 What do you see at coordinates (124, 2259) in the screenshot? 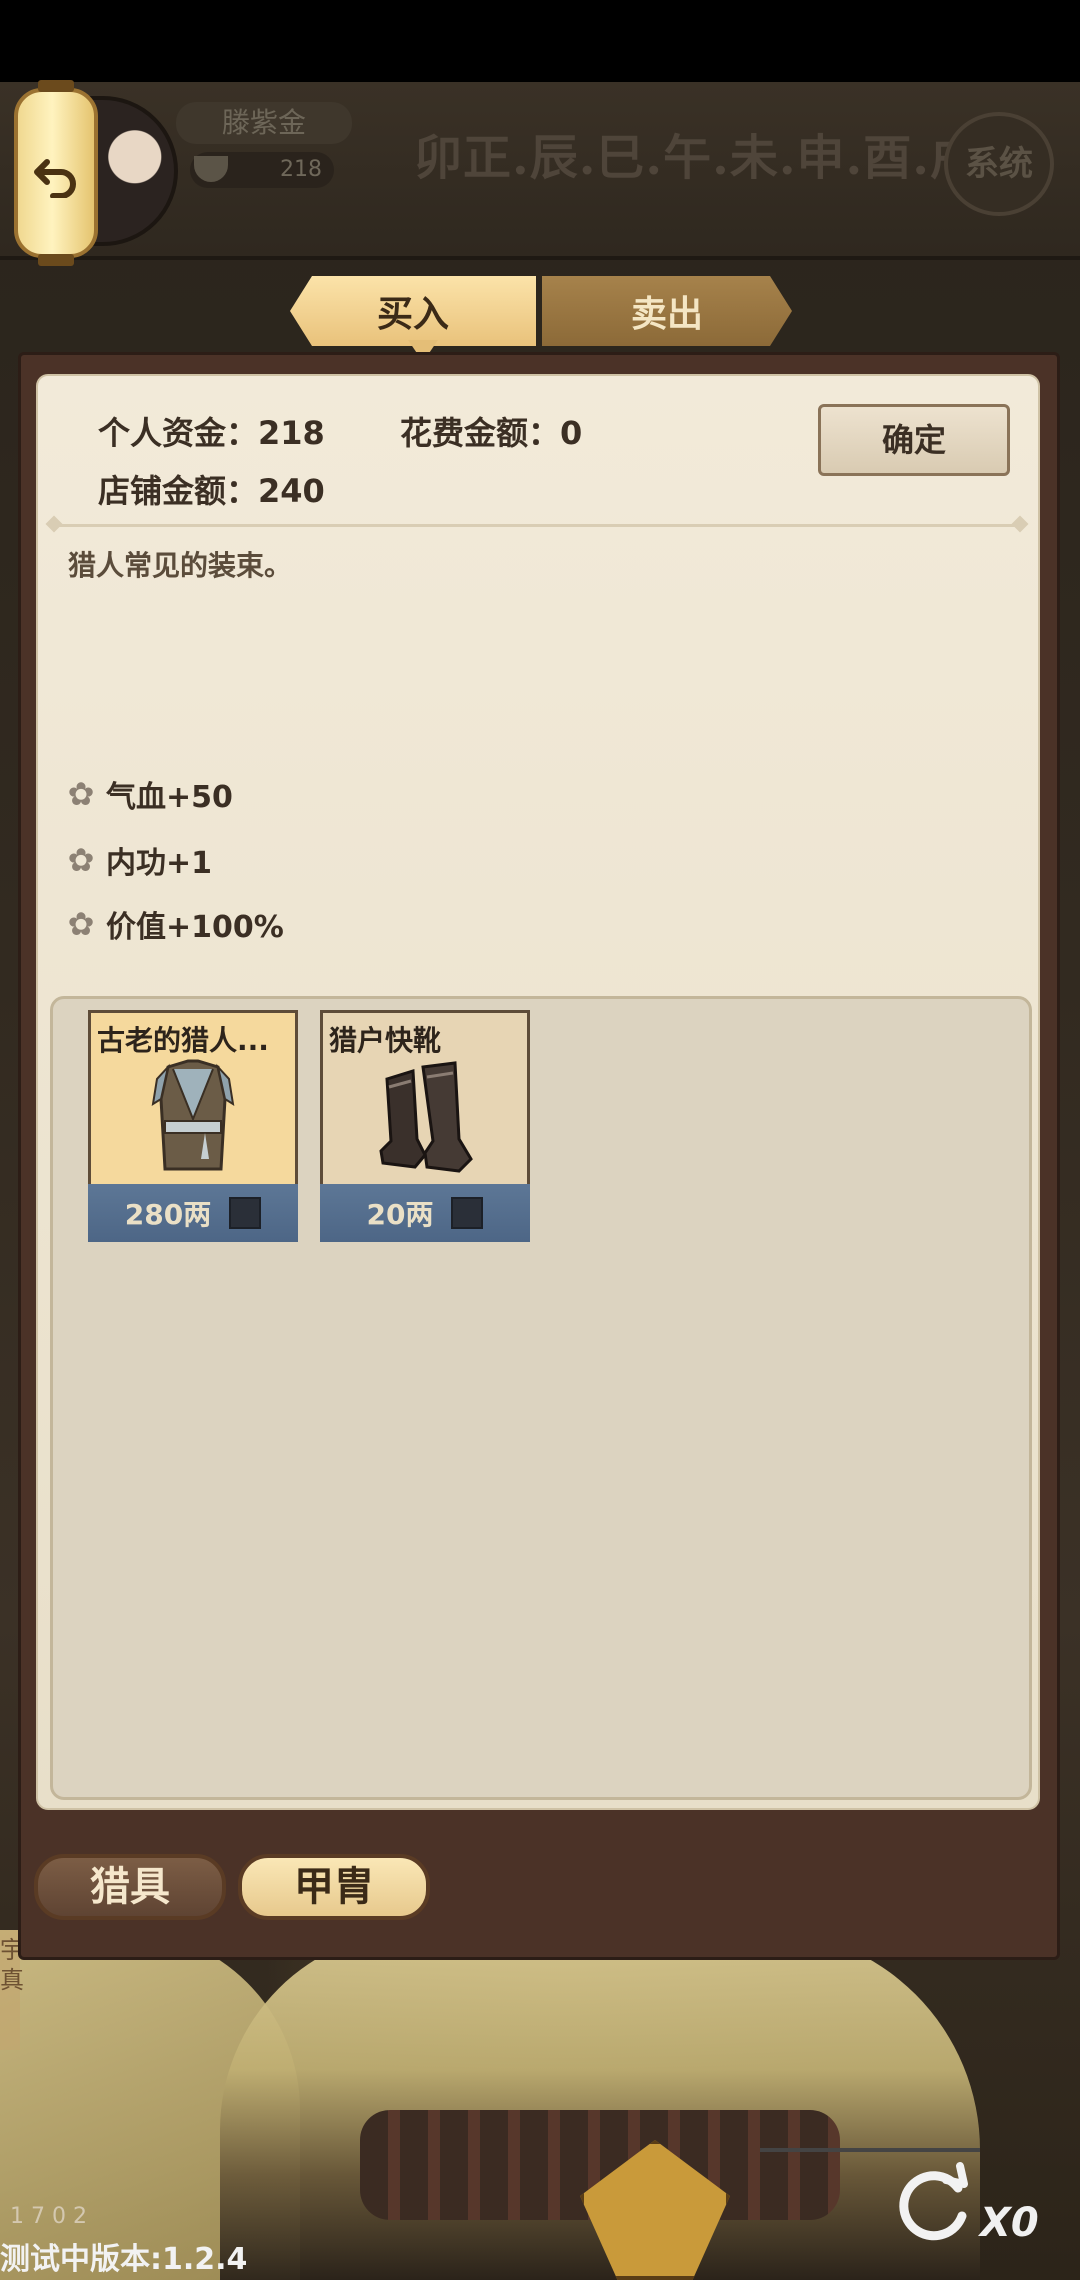
I see `version-label: 测试中版本:1.2.4` at bounding box center [124, 2259].